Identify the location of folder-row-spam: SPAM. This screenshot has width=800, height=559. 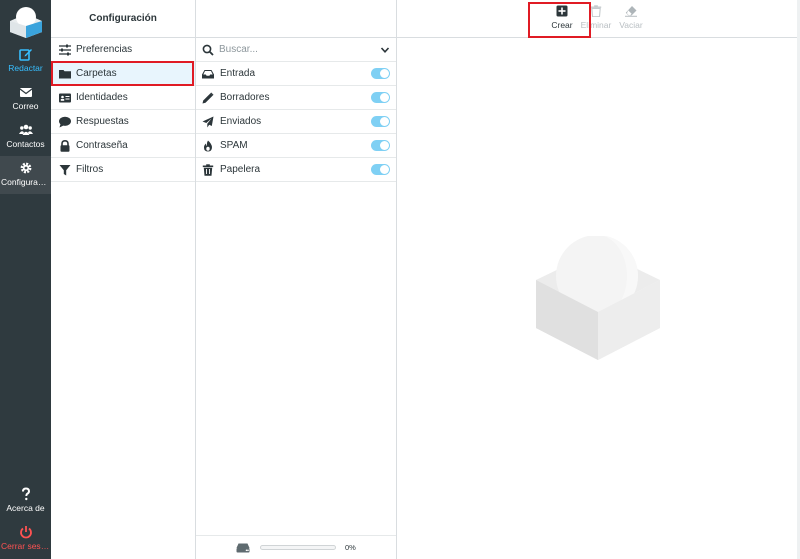
(296, 146).